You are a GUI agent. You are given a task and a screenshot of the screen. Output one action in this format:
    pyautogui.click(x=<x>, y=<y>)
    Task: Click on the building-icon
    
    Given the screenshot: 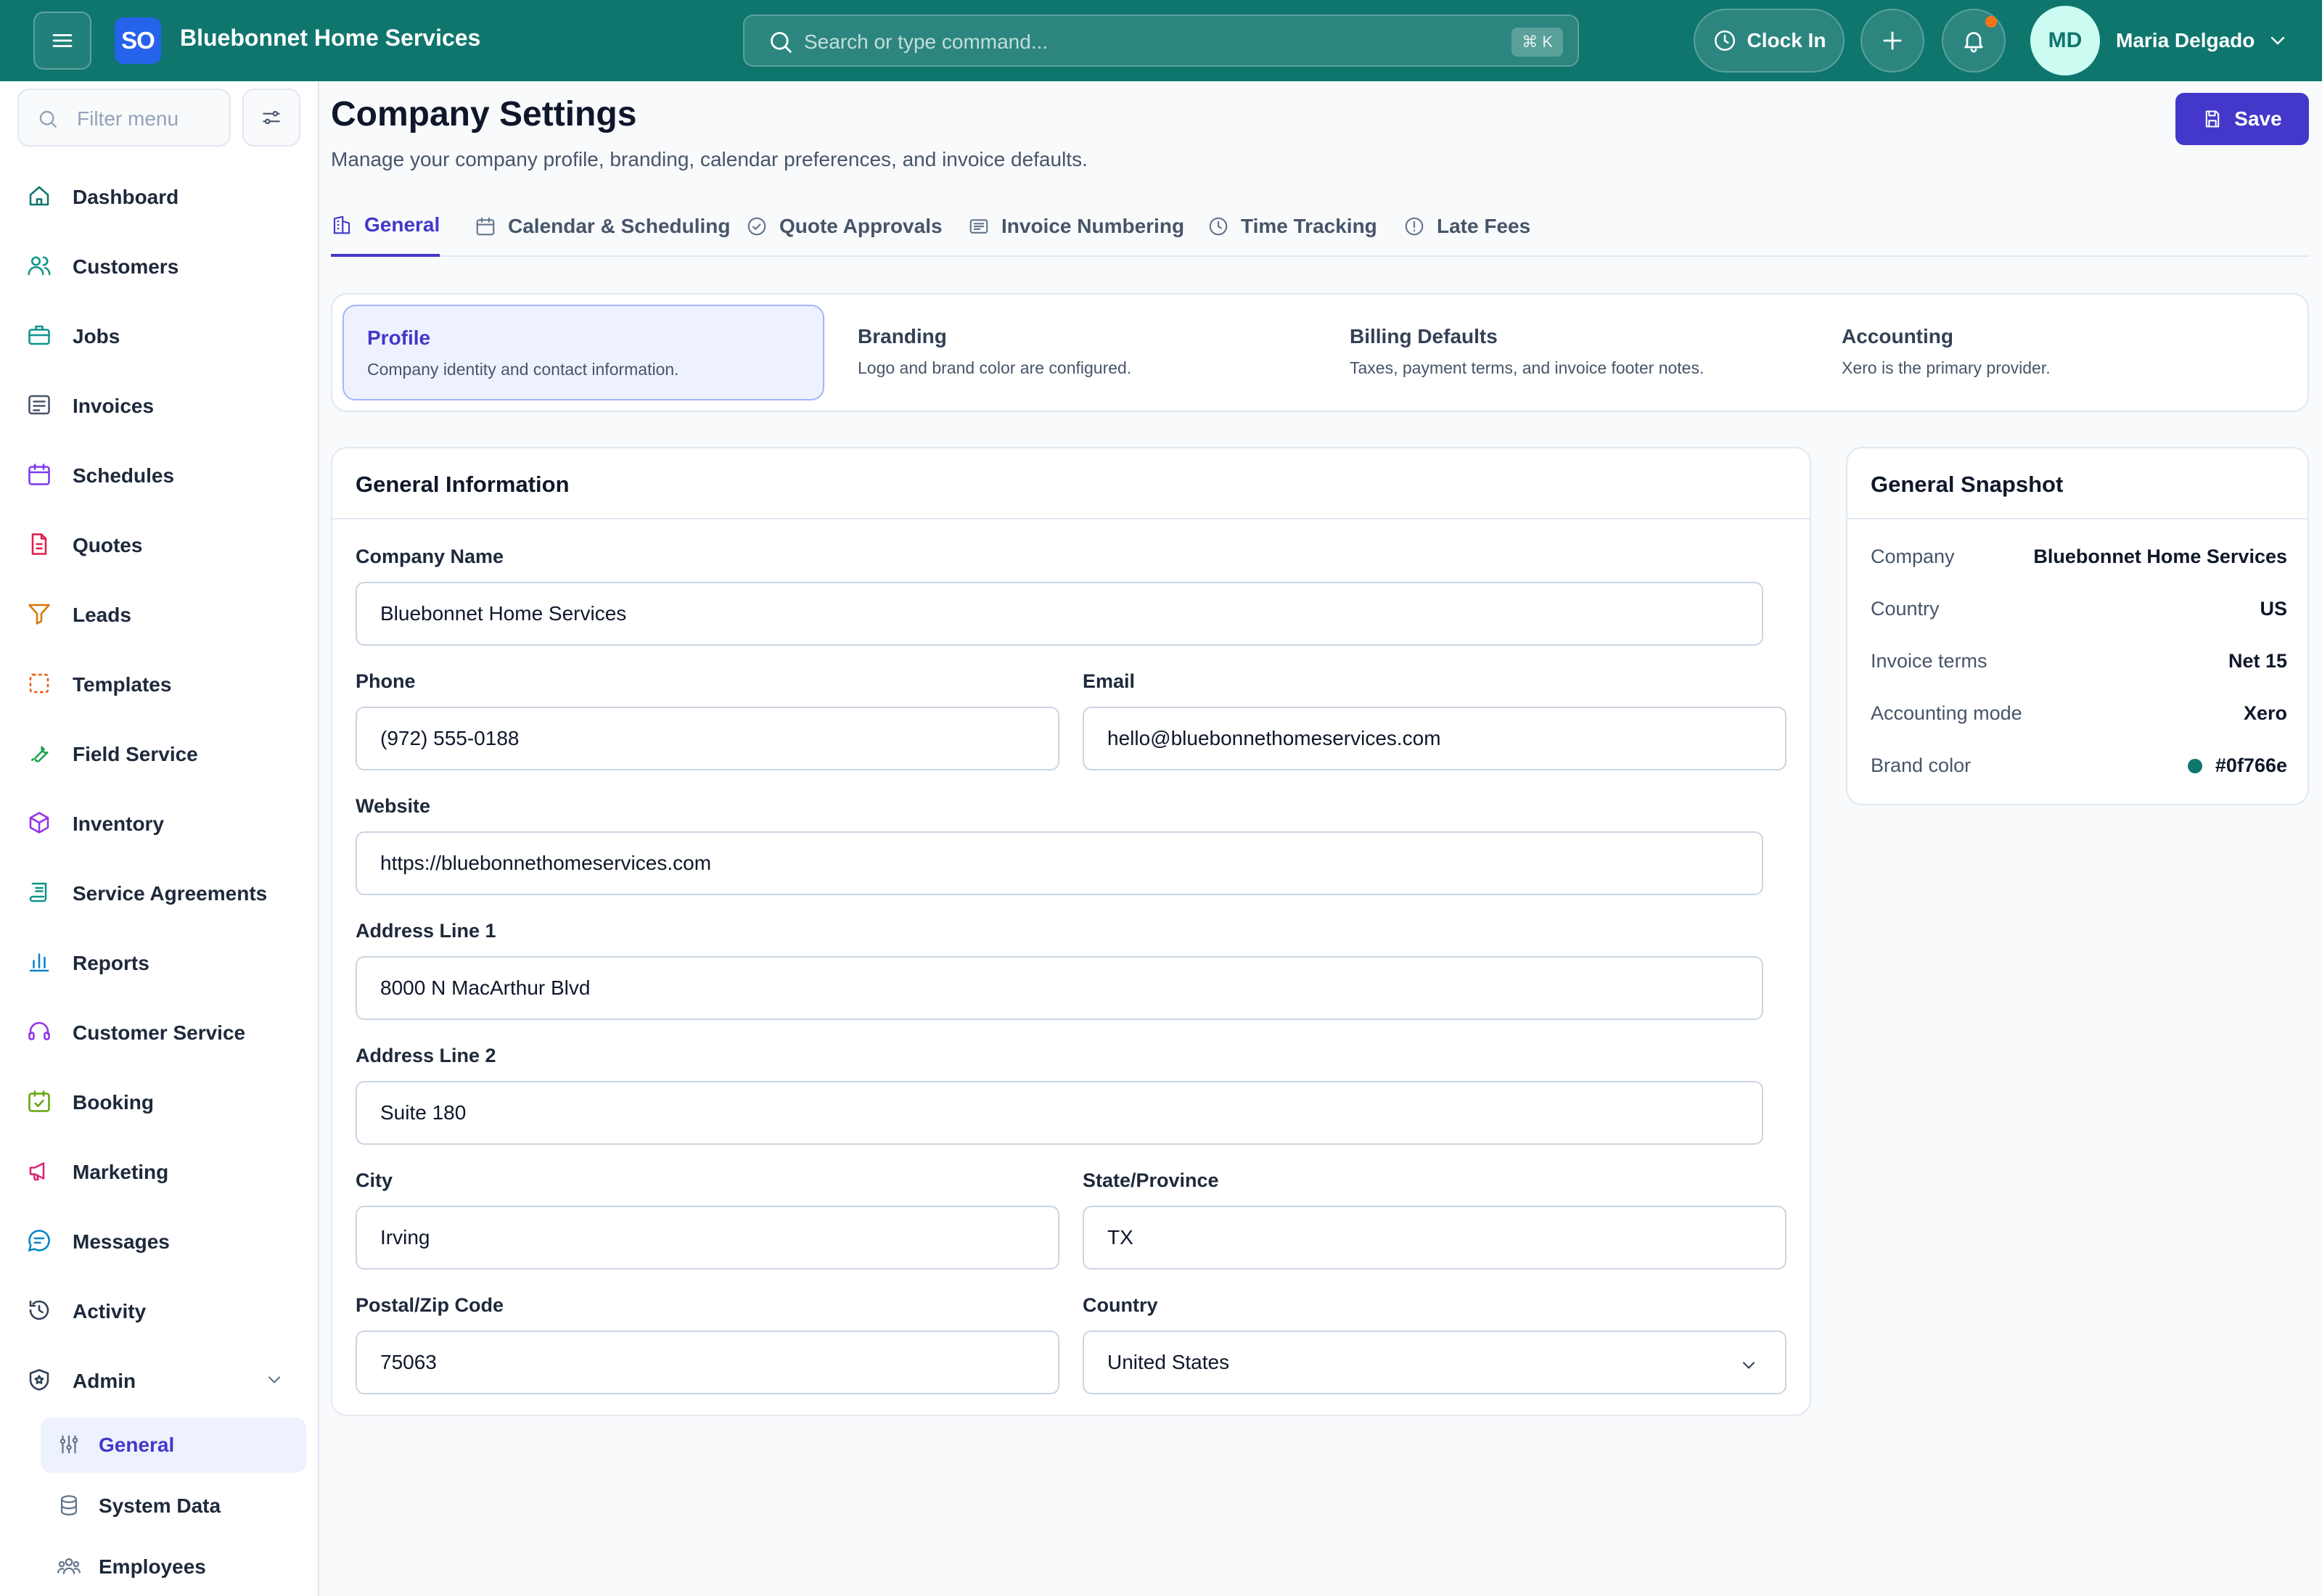 What is the action you would take?
    pyautogui.click(x=342, y=225)
    